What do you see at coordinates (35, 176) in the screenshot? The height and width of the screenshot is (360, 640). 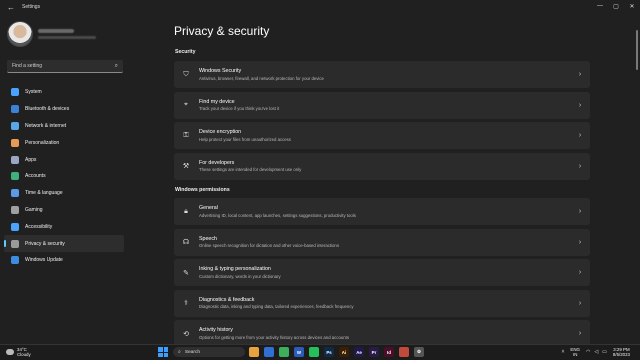 I see `sidebar-item-label: Accounts` at bounding box center [35, 176].